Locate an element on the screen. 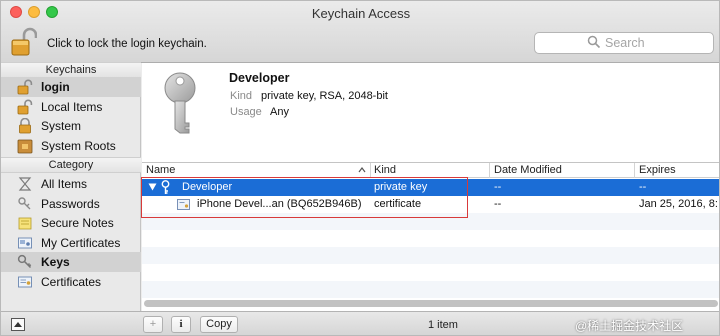 This screenshot has width=720, height=336. cabinet-lock-icon is located at coordinates (25, 146).